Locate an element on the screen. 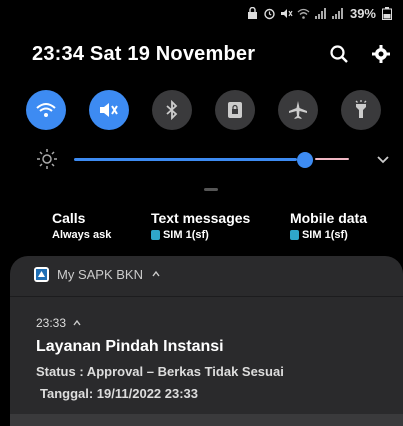 This screenshot has width=403, height=426. flashlight-toggle is located at coordinates (361, 110).